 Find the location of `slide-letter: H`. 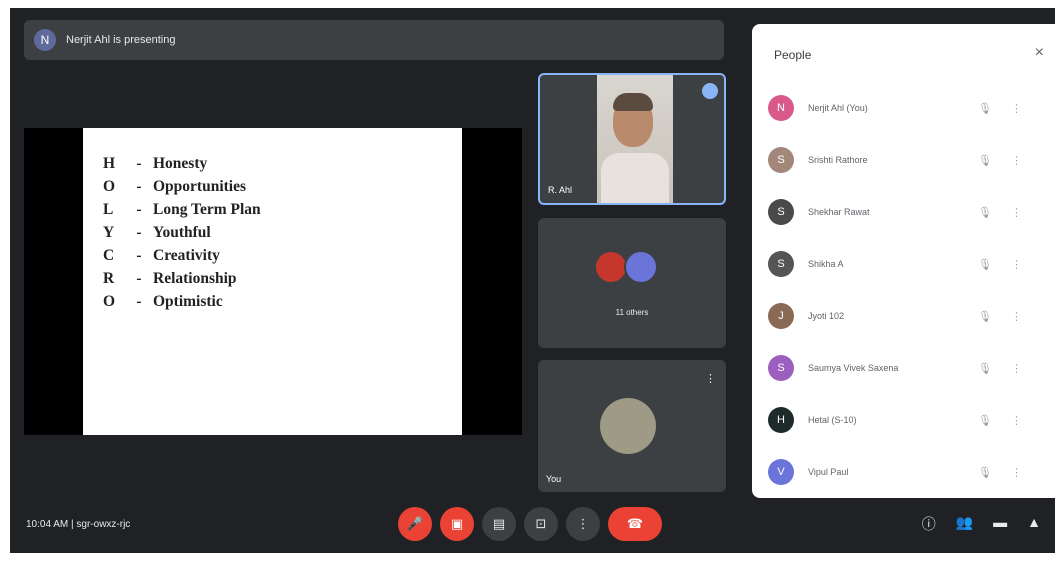

slide-letter: H is located at coordinates (109, 163).